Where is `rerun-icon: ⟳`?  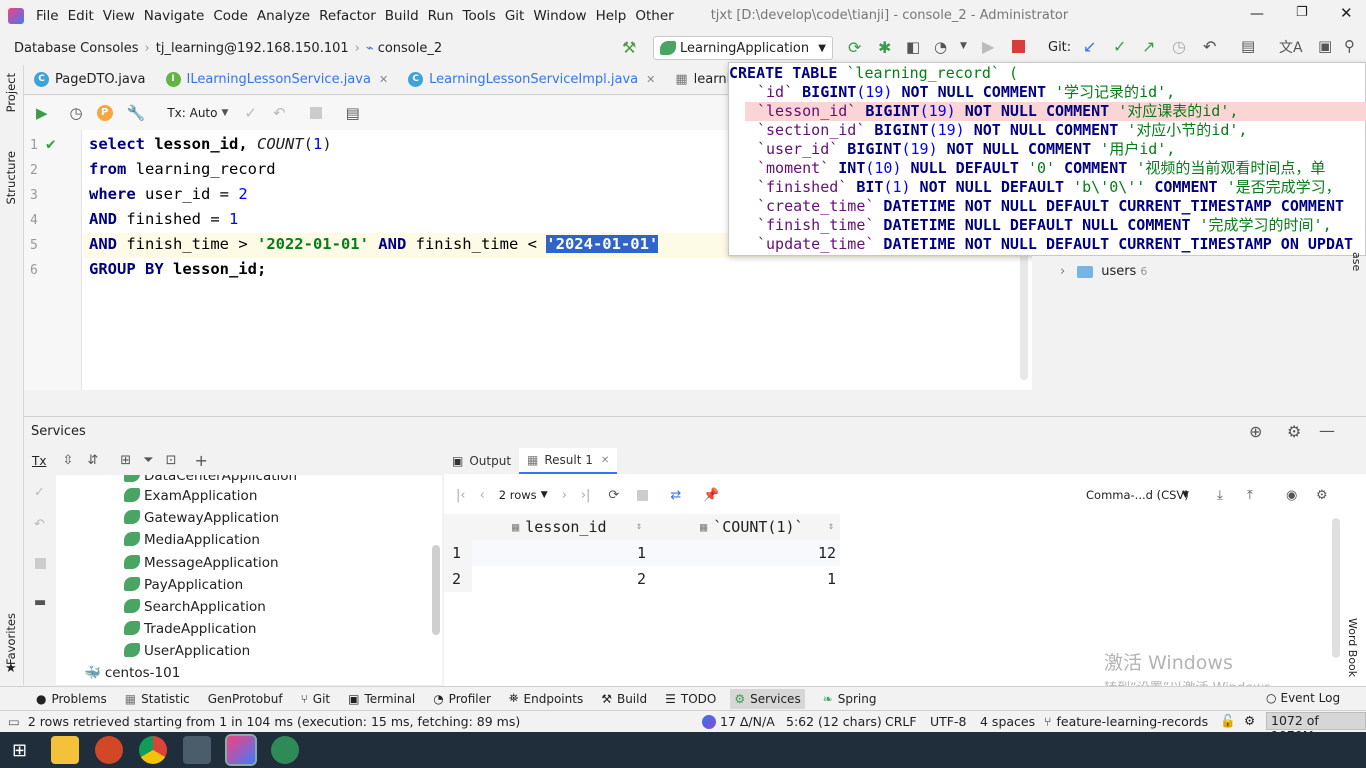 rerun-icon: ⟳ is located at coordinates (854, 47).